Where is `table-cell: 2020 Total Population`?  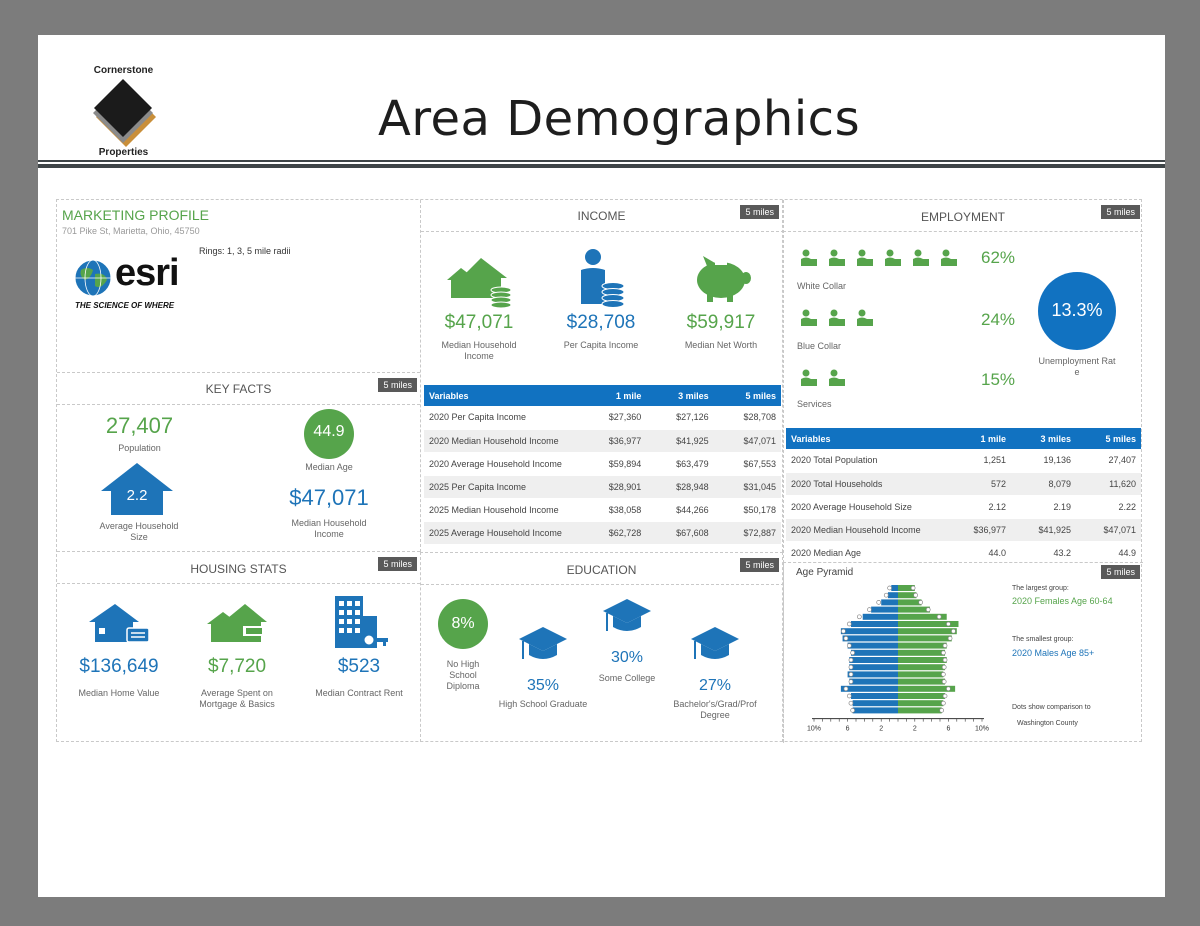 table-cell: 2020 Total Population is located at coordinates (866, 461).